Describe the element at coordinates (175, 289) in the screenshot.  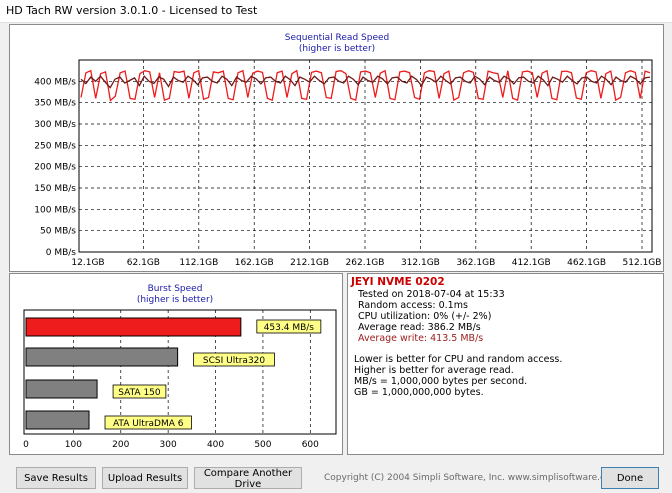
I see `burst-title: Burst Speed` at that location.